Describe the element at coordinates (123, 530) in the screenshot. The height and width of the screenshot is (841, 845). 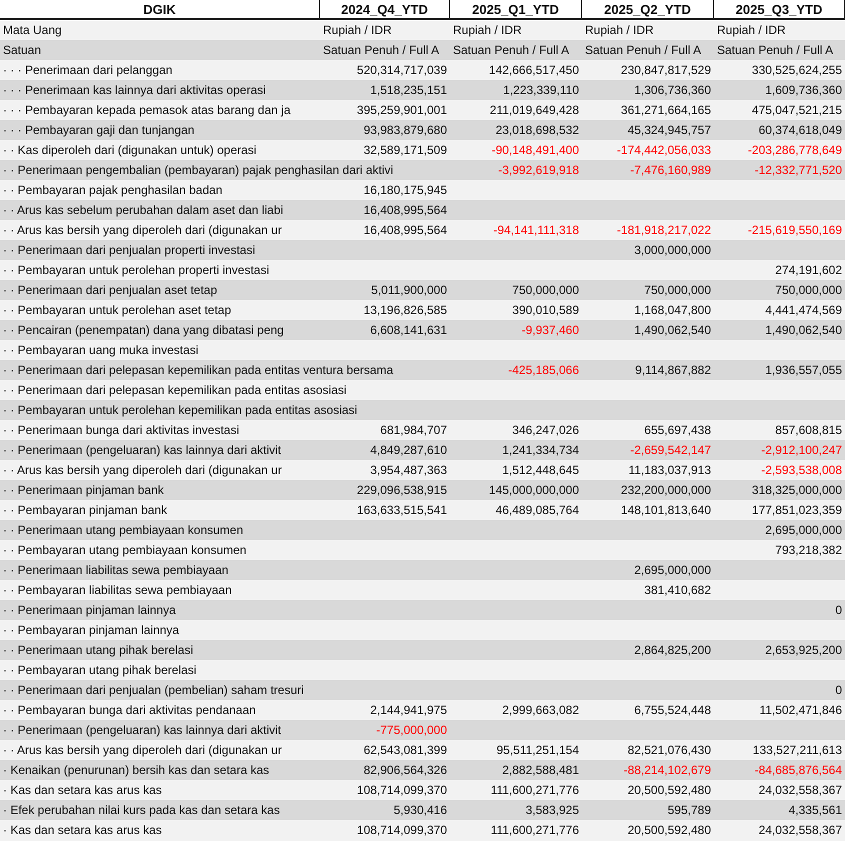
I see `row-label: · · Penerimaan utang pembiayaan konsumen` at that location.